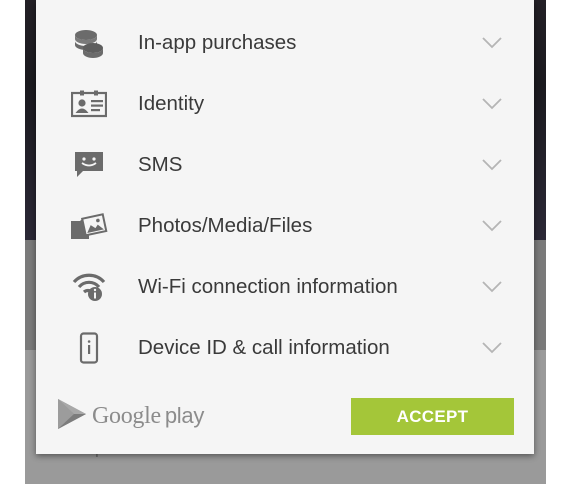  Describe the element at coordinates (217, 42) in the screenshot. I see `permission-label: In-app purchases` at that location.